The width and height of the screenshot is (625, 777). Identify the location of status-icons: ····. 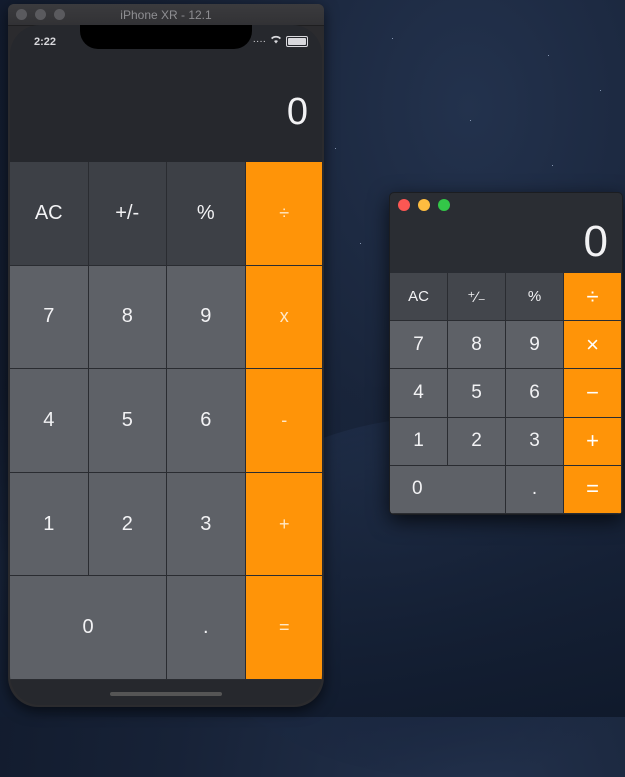
(280, 41).